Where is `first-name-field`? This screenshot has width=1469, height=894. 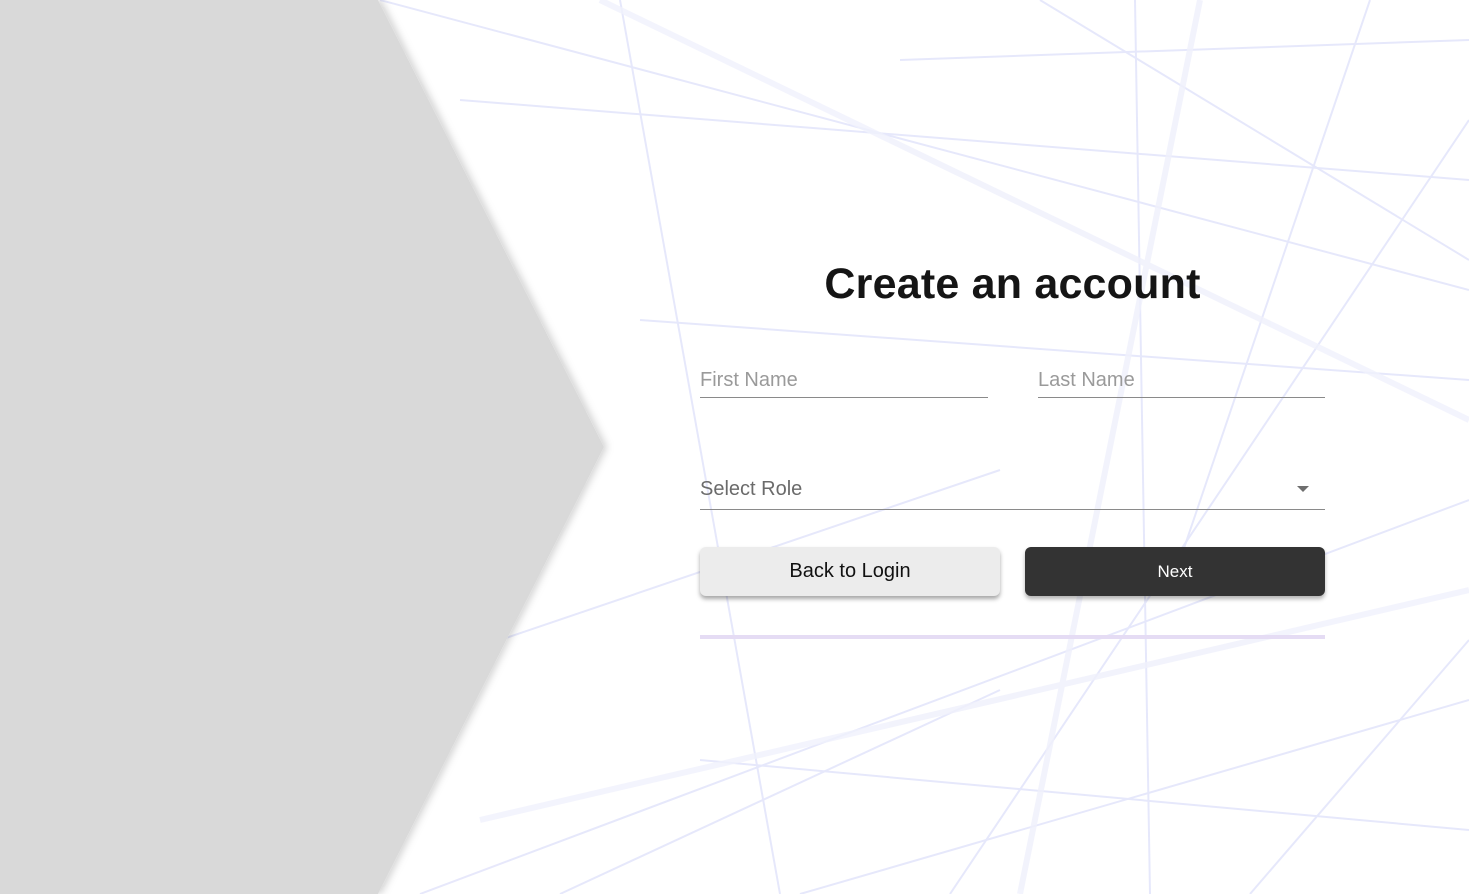 first-name-field is located at coordinates (844, 381).